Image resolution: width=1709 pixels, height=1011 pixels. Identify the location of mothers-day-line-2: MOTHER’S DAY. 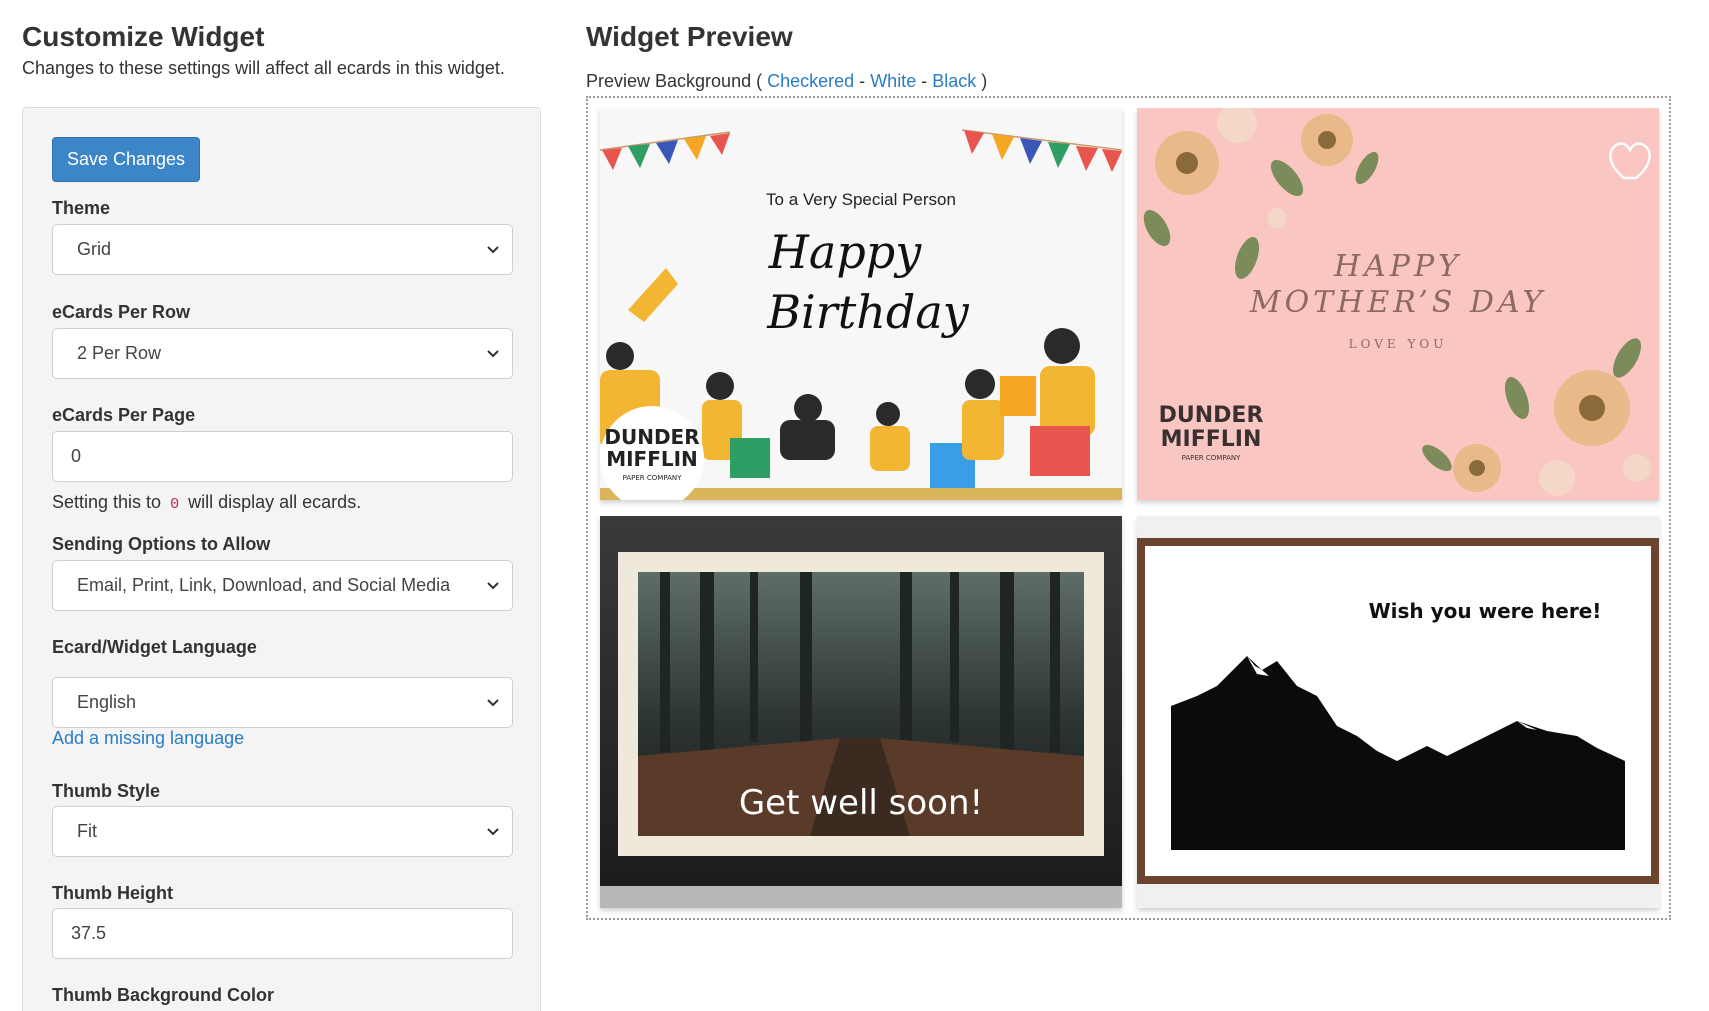
(1397, 302).